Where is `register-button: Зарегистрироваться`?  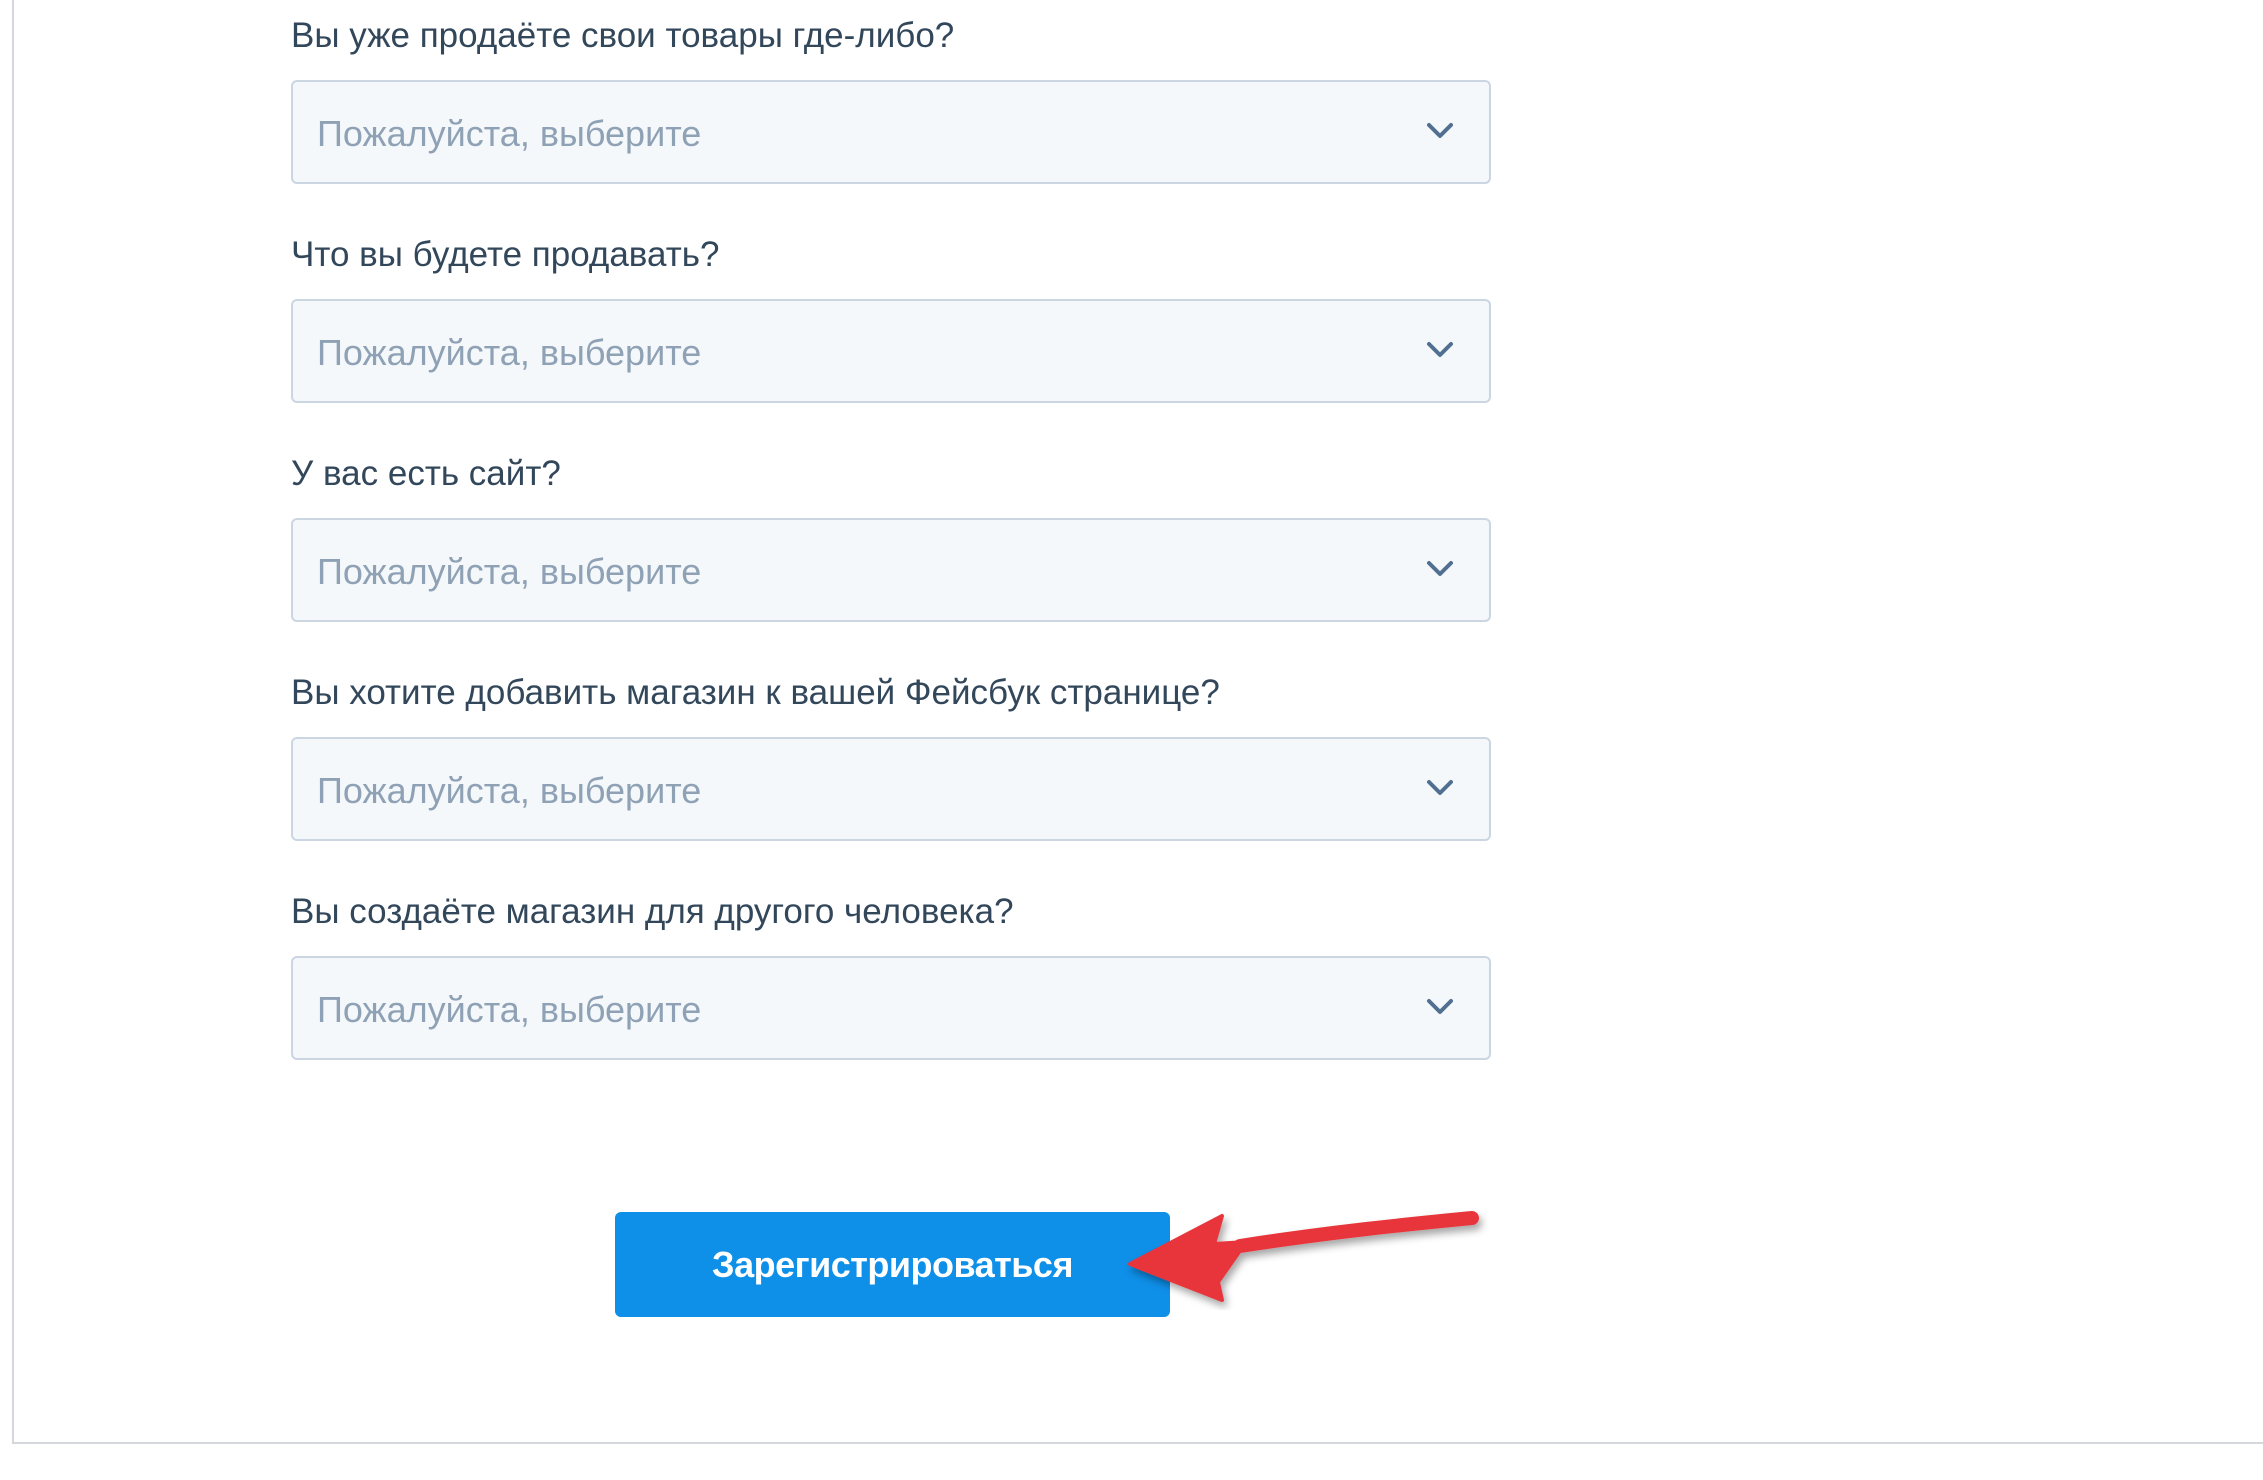 register-button: Зарегистрироваться is located at coordinates (892, 1264).